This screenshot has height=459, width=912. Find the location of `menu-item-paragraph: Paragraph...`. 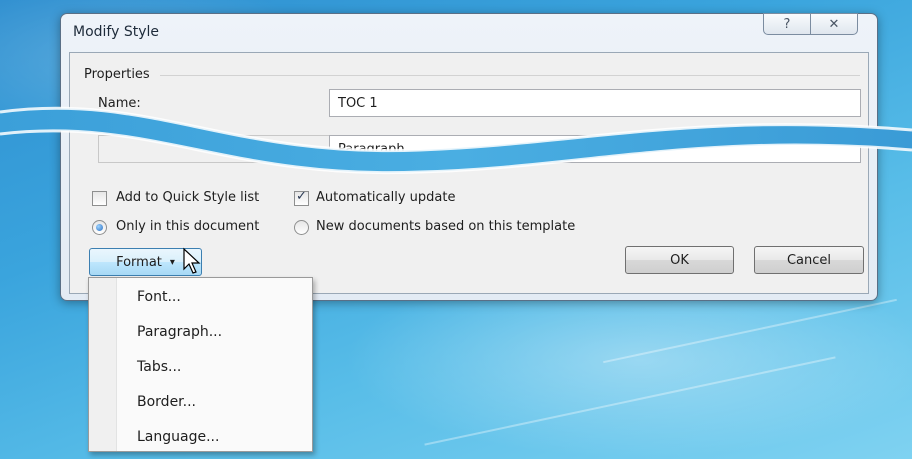

menu-item-paragraph: Paragraph... is located at coordinates (179, 332).